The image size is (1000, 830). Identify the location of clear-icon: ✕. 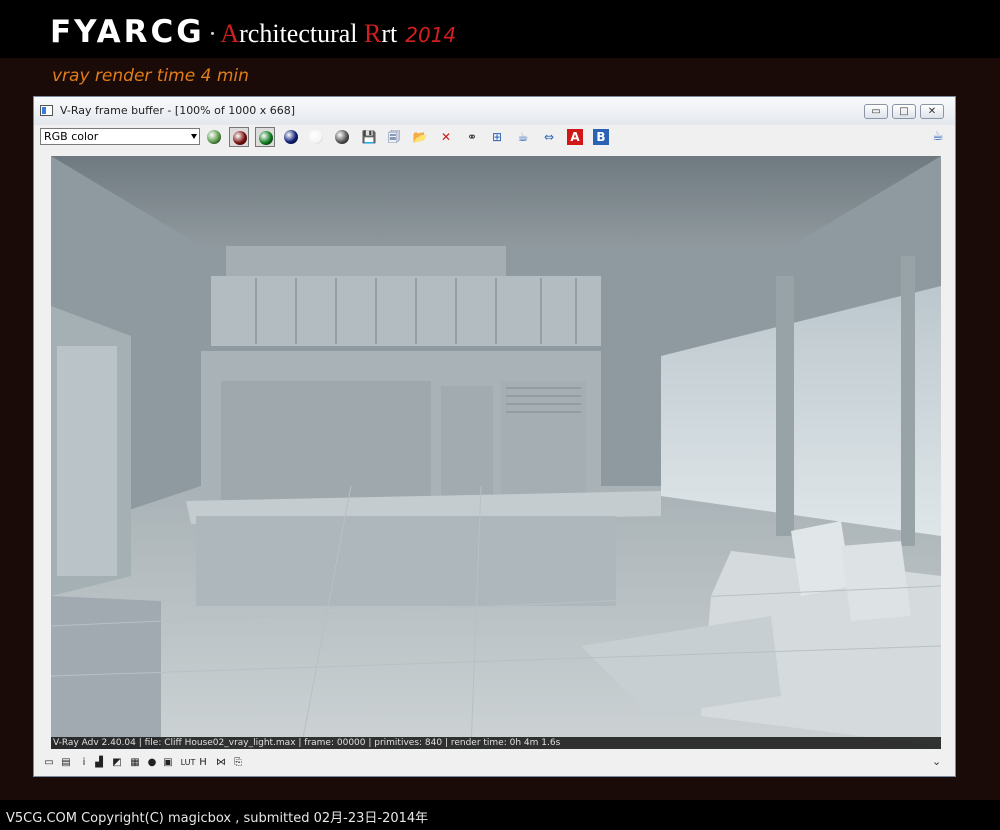
(446, 137).